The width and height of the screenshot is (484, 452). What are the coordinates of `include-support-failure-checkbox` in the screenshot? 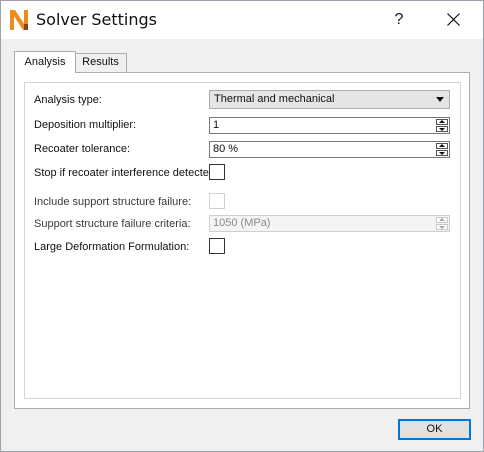 It's located at (217, 201).